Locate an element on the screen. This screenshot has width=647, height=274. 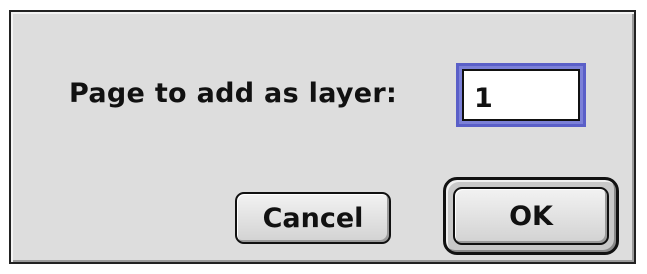
cancel-button: Cancel is located at coordinates (313, 218).